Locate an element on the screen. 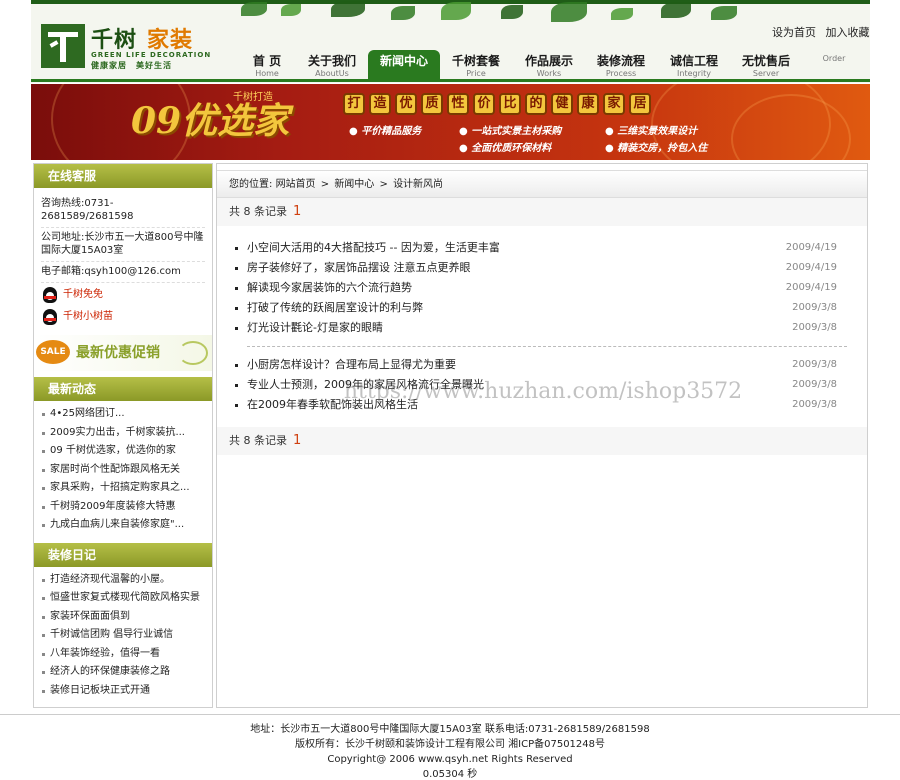  record-count-top: 共 8 条记录 1 is located at coordinates (542, 212).